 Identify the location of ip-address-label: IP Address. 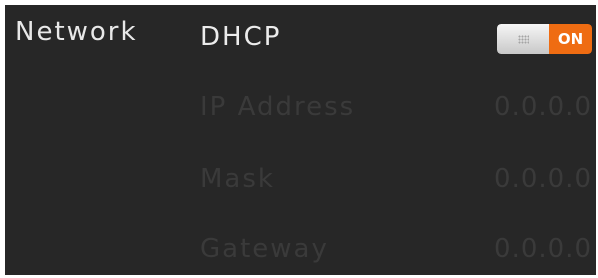
(278, 107).